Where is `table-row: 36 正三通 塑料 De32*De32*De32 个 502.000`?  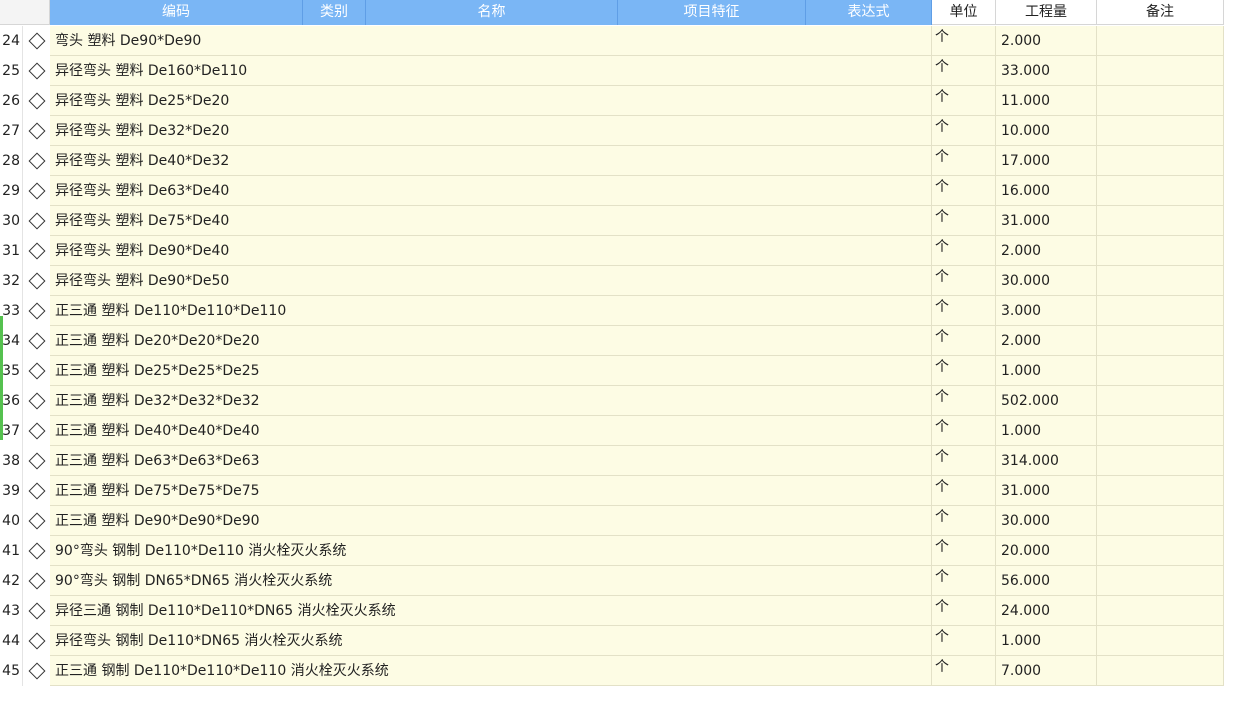 table-row: 36 正三通 塑料 De32*De32*De32 个 502.000 is located at coordinates (612, 401).